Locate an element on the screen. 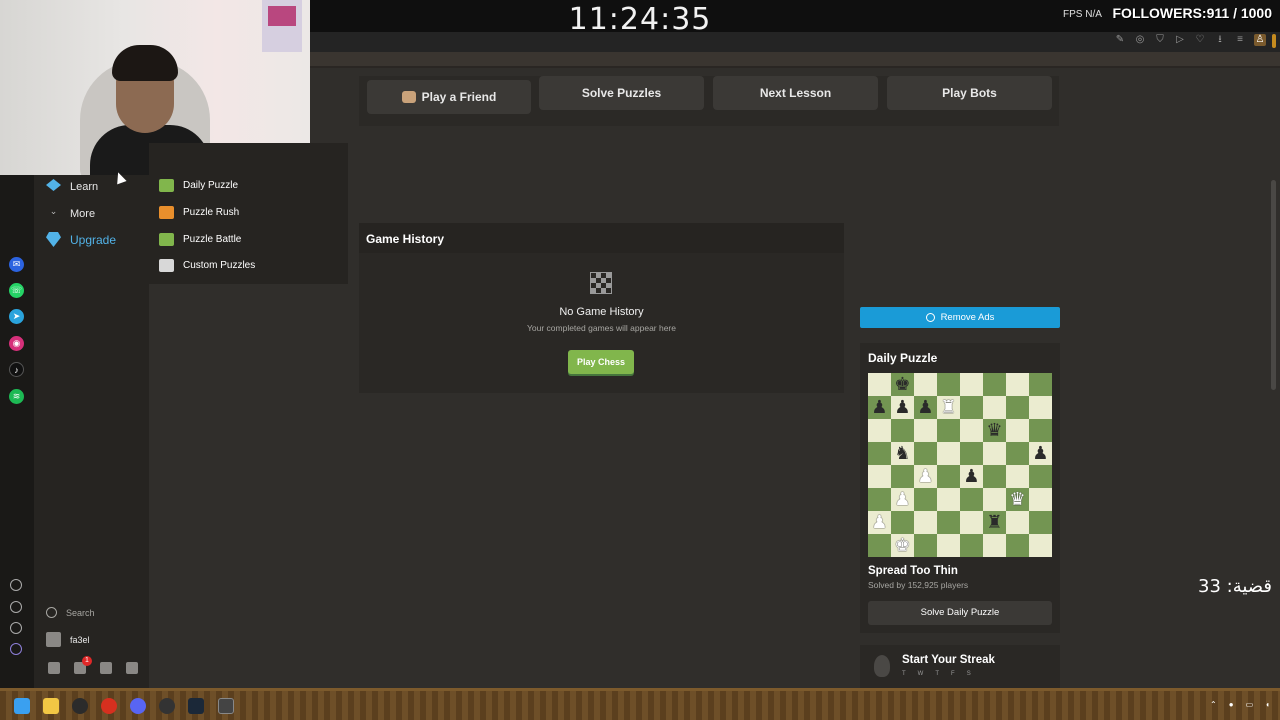 The image size is (1280, 720). shield-icon: ⛉ is located at coordinates (1160, 40).